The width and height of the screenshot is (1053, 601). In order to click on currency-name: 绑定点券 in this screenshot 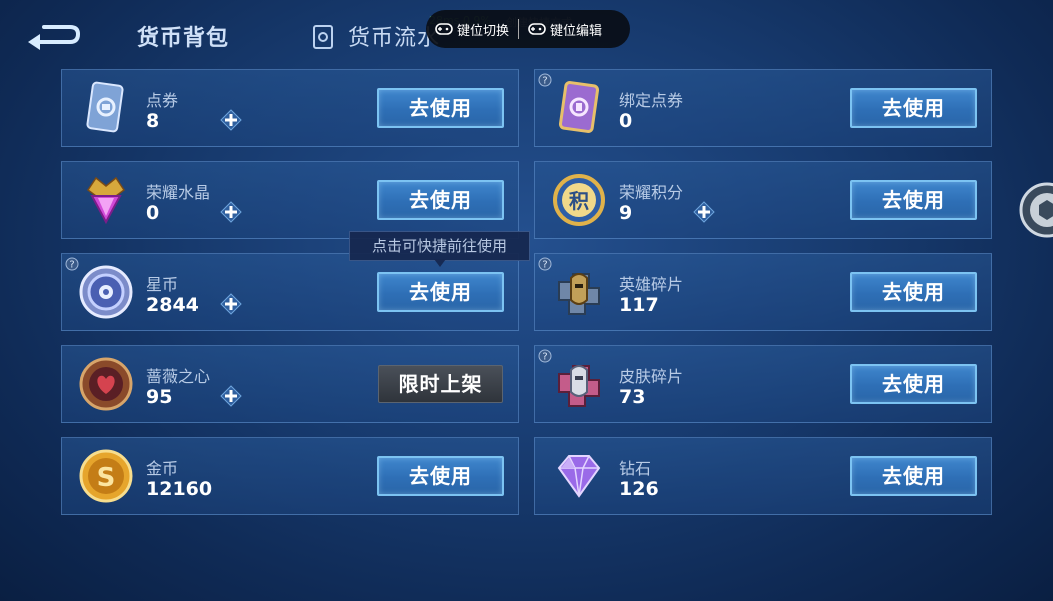, I will do `click(651, 100)`.